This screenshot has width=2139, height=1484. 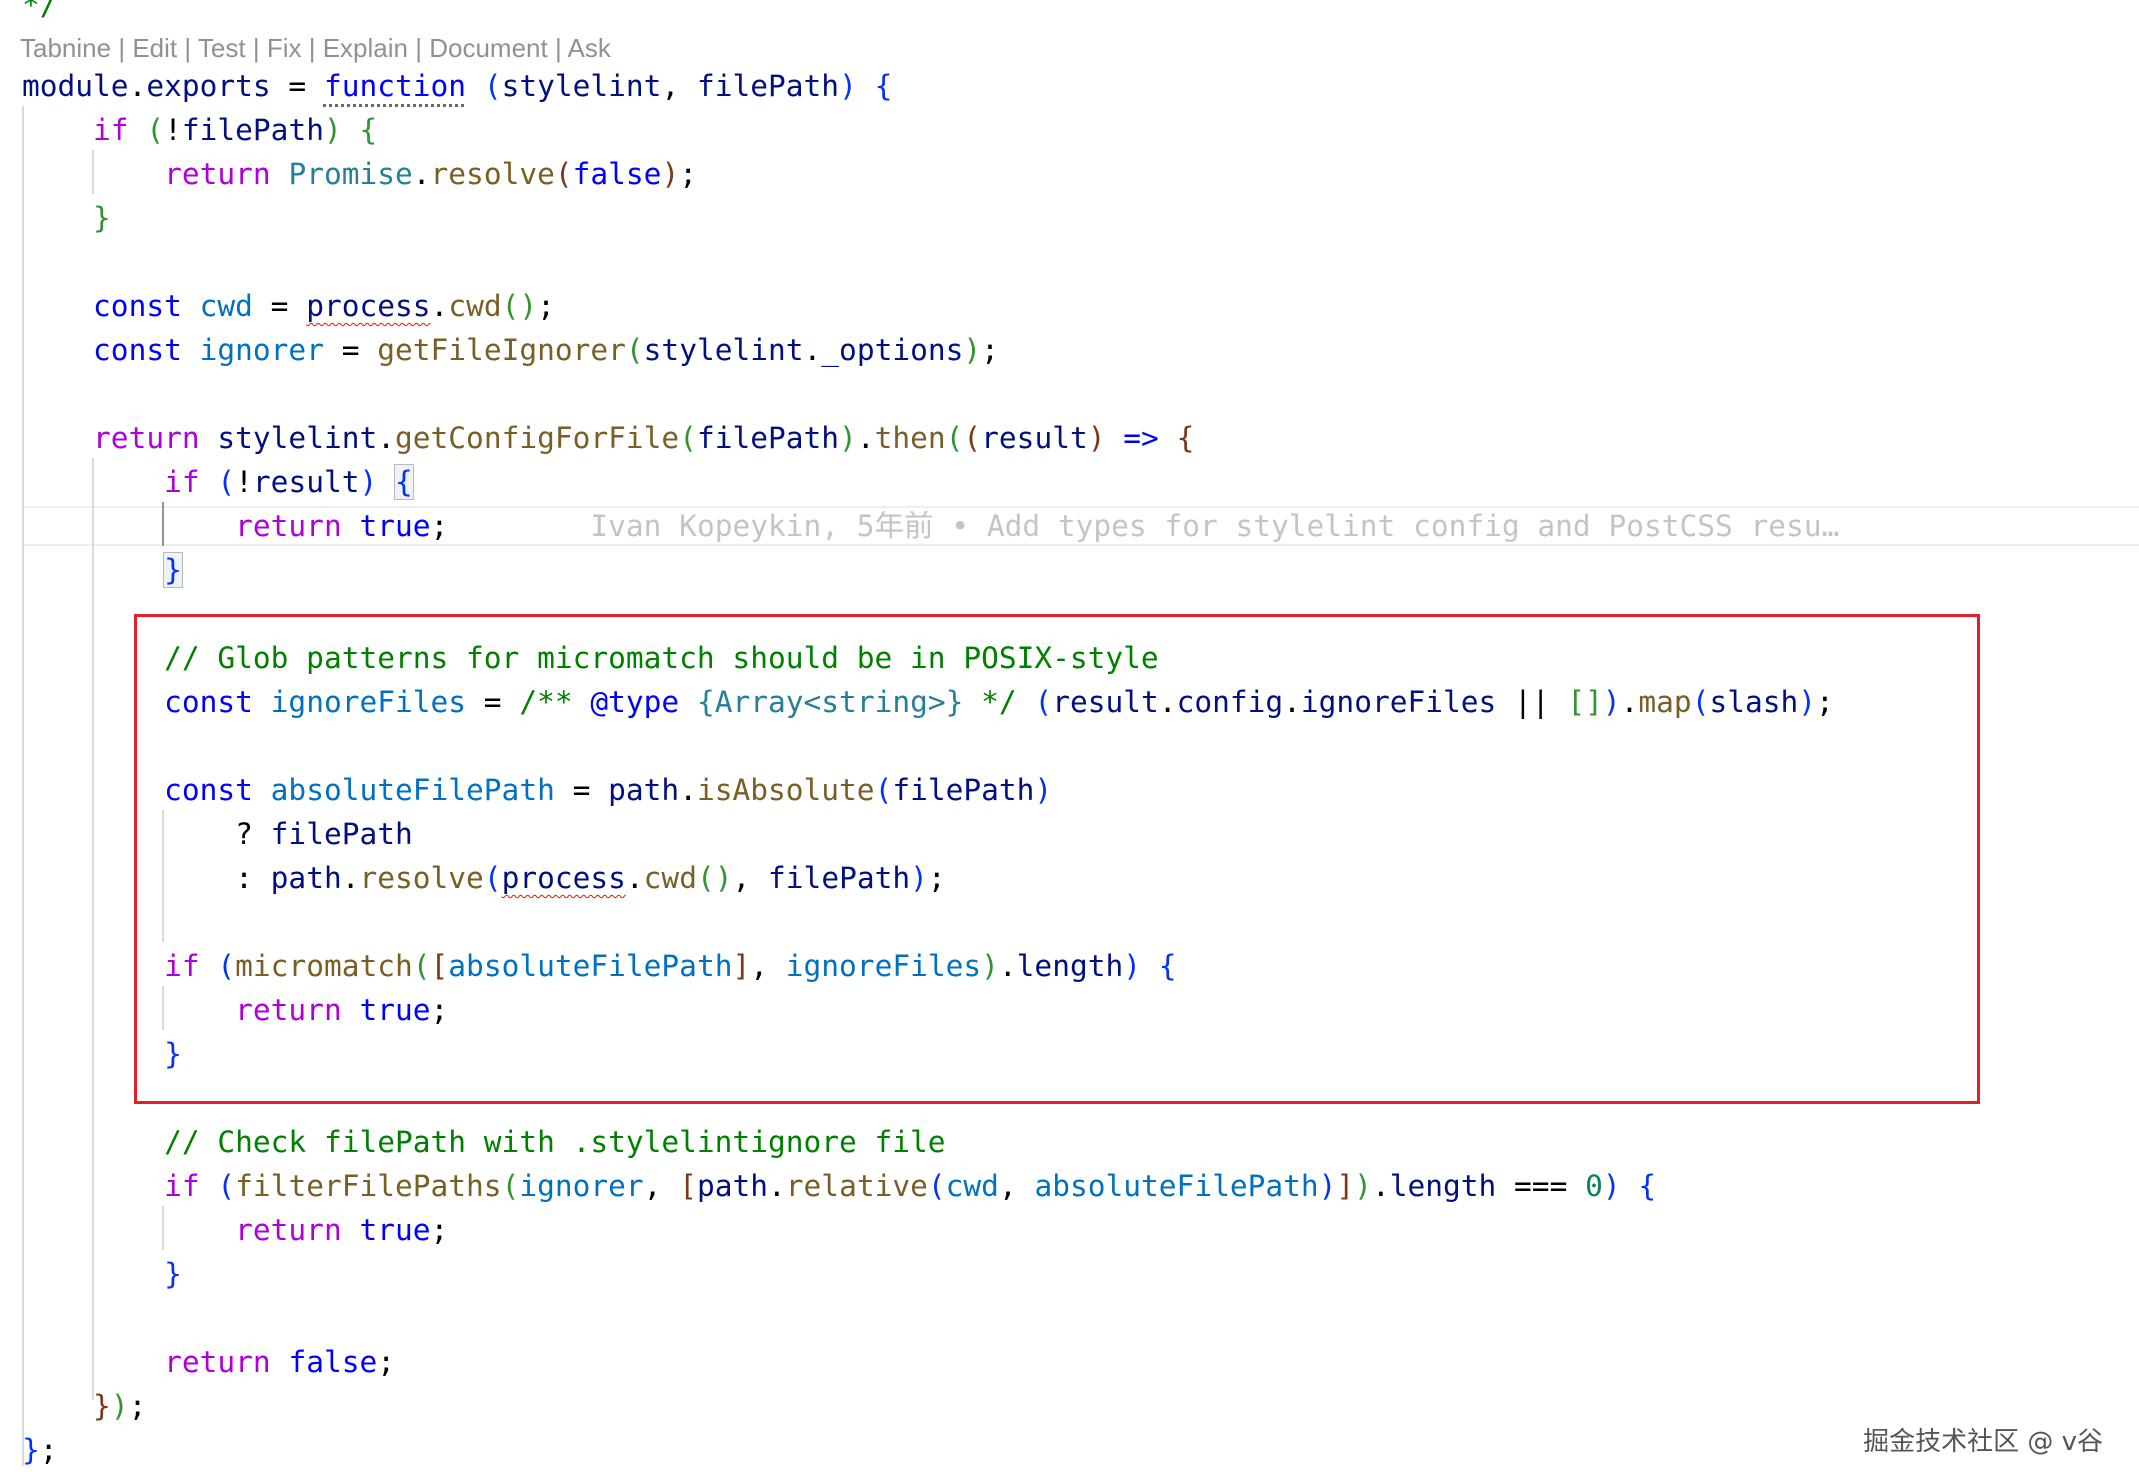 I want to click on code-token: stylelint, so click(x=581, y=86).